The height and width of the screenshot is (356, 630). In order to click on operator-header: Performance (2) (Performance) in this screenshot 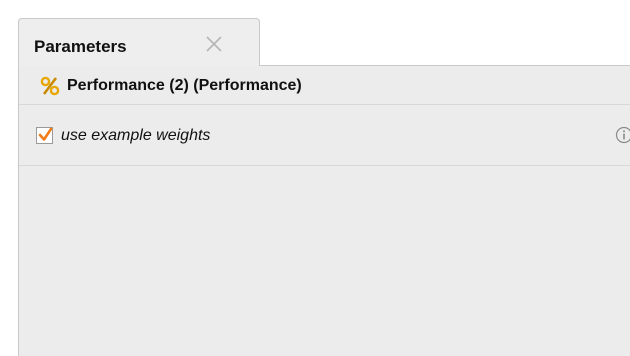, I will do `click(324, 85)`.